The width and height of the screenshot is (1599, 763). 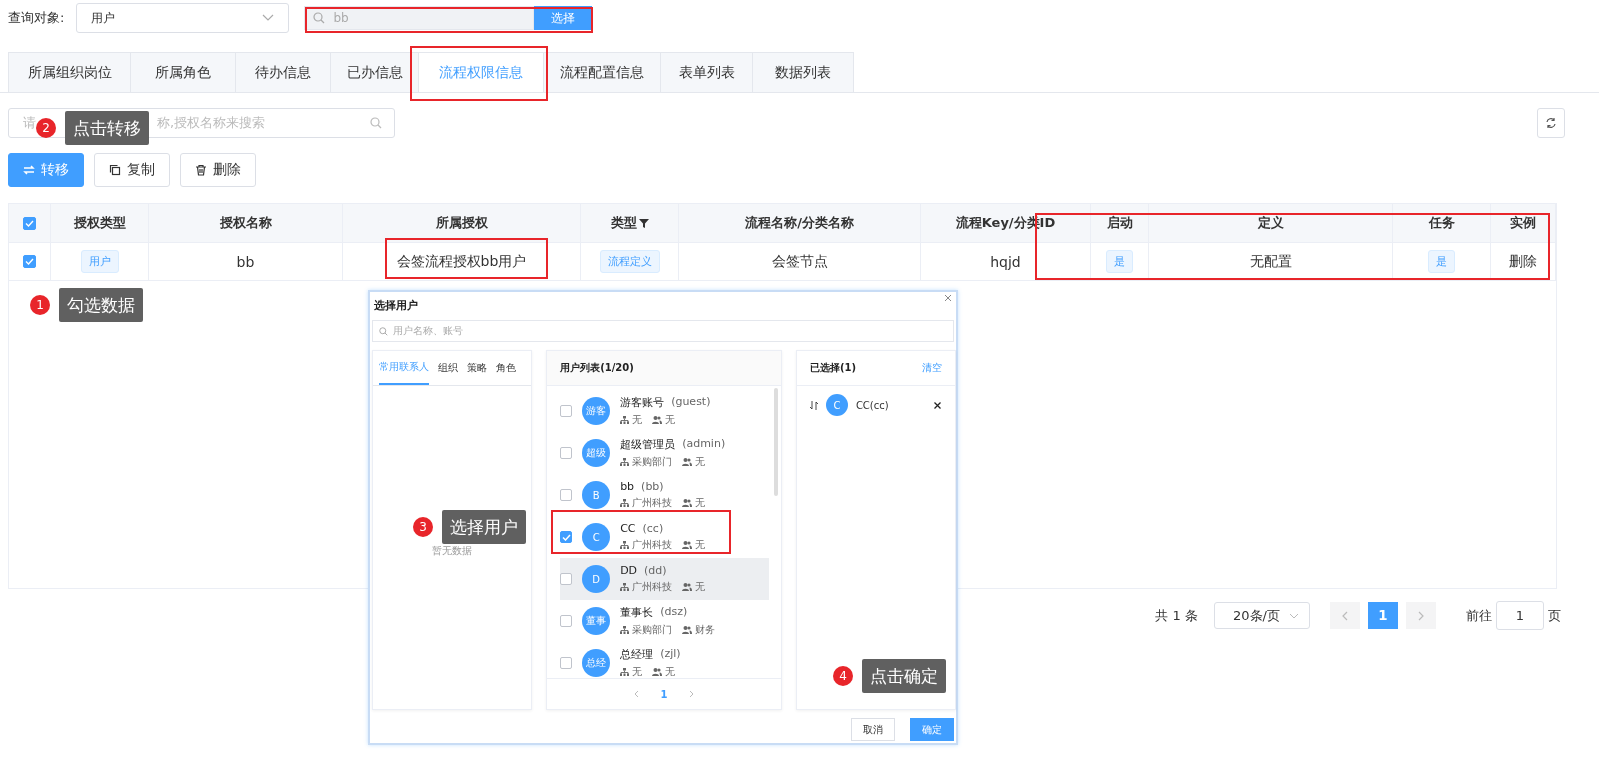 What do you see at coordinates (664, 495) in the screenshot?
I see `user-row: B bb (bb) 广州科技 无` at bounding box center [664, 495].